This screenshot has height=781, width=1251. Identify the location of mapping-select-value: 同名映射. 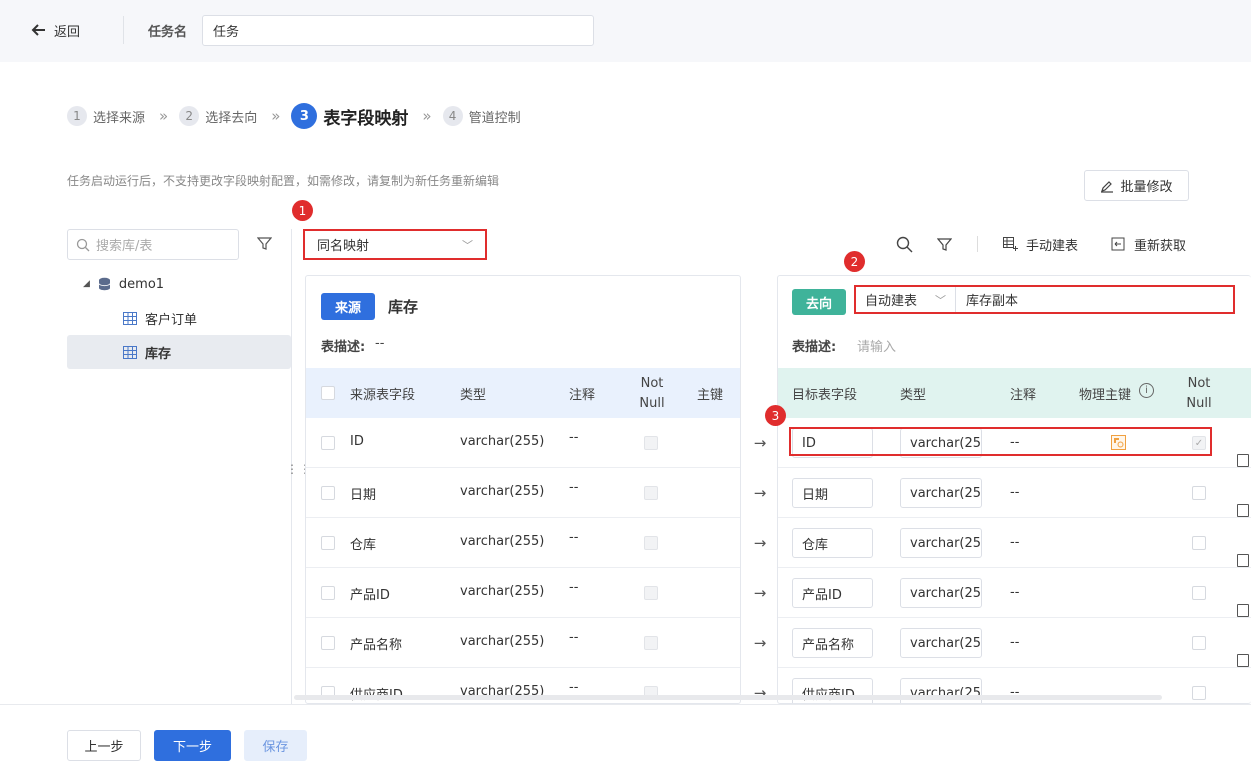
(343, 246).